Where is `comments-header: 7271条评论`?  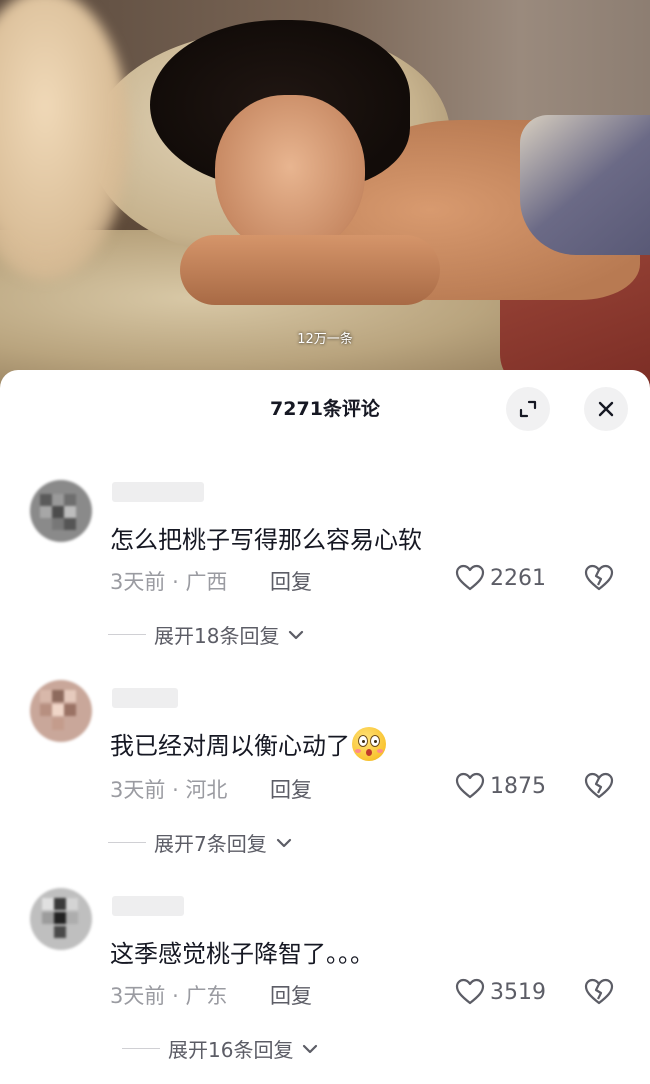 comments-header: 7271条评论 is located at coordinates (325, 406).